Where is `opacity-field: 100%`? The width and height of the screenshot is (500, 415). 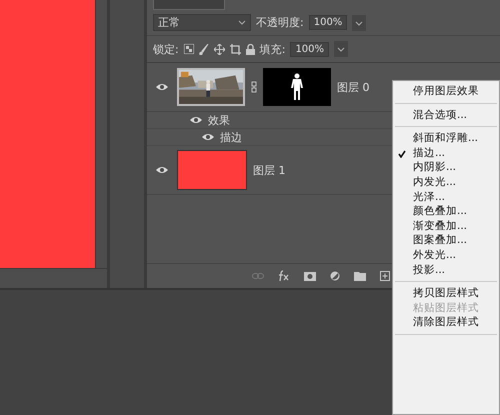 opacity-field: 100% is located at coordinates (328, 22).